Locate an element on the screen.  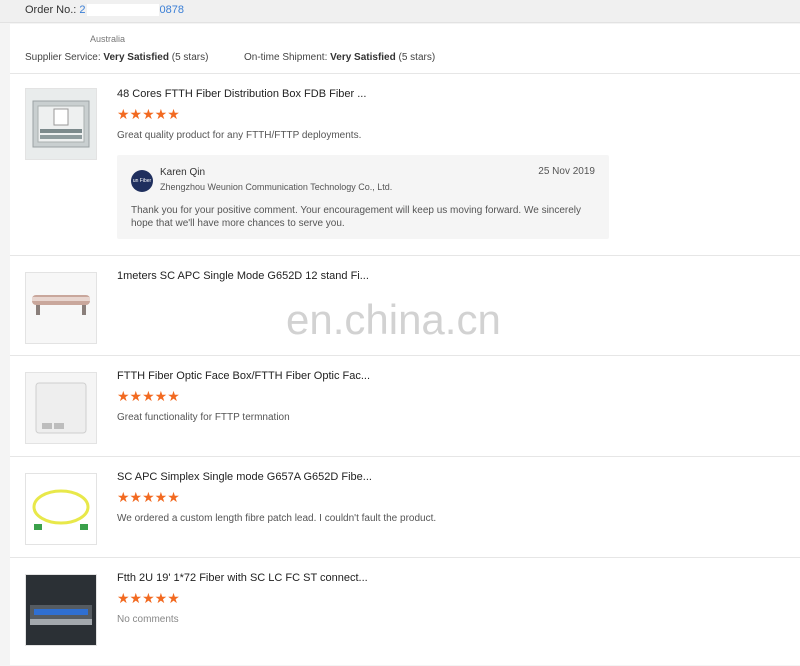
supplier-service-label: Supplier Service: is located at coordinates (63, 57).